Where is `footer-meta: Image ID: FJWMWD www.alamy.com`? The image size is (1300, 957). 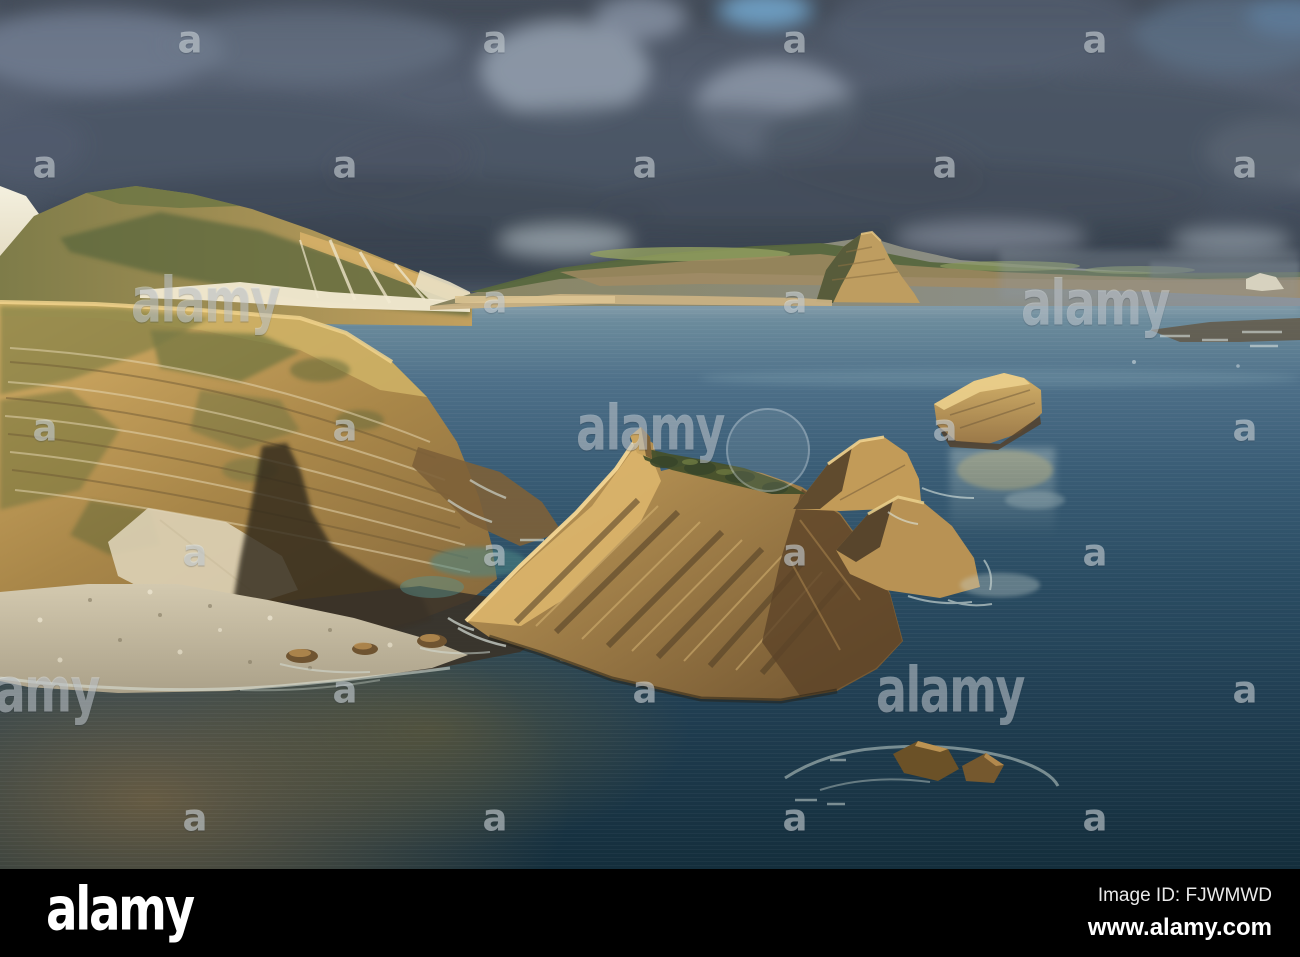
footer-meta: Image ID: FJWMWD www.alamy.com is located at coordinates (1180, 913).